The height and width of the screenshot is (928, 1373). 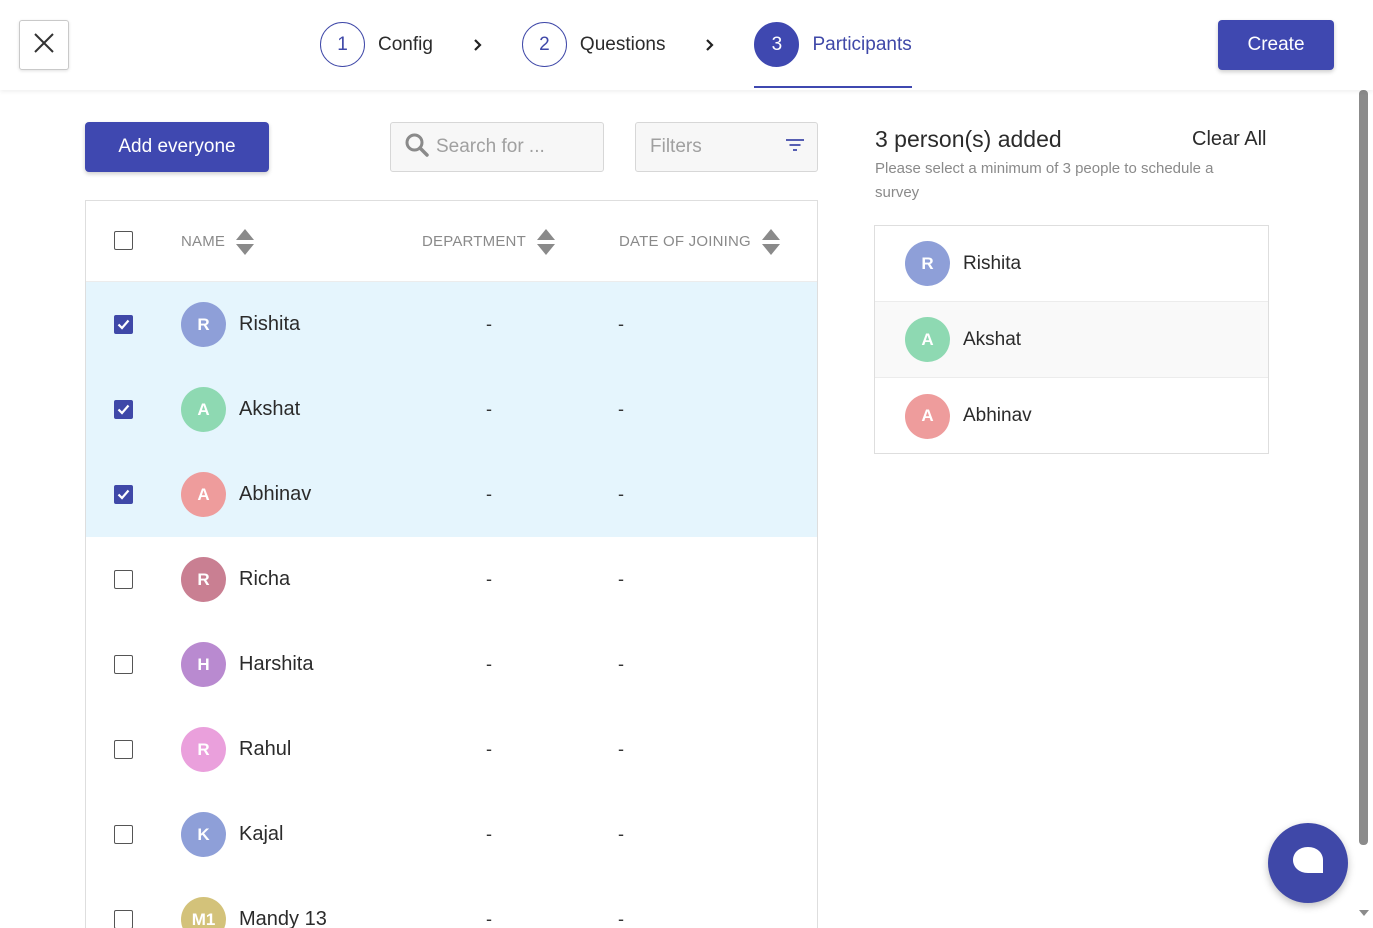 I want to click on selected-participant-item: A Abhinav, so click(x=1071, y=416).